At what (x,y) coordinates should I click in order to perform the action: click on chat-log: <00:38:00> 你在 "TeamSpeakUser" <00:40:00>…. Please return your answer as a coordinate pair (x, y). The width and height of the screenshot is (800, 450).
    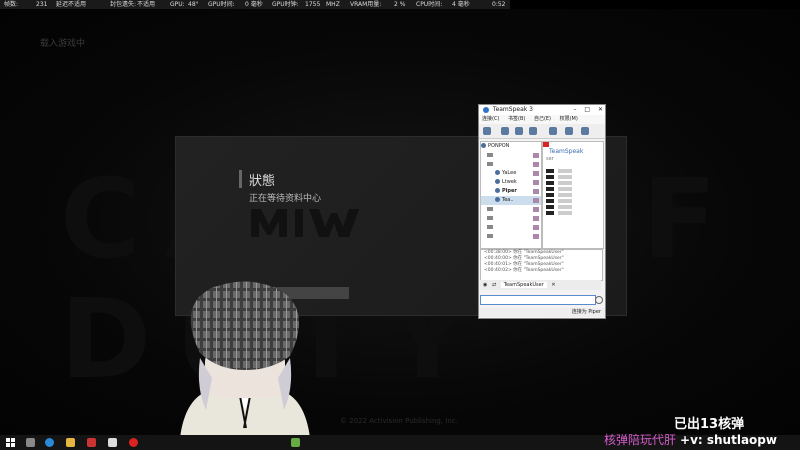
    Looking at the image, I should click on (541, 265).